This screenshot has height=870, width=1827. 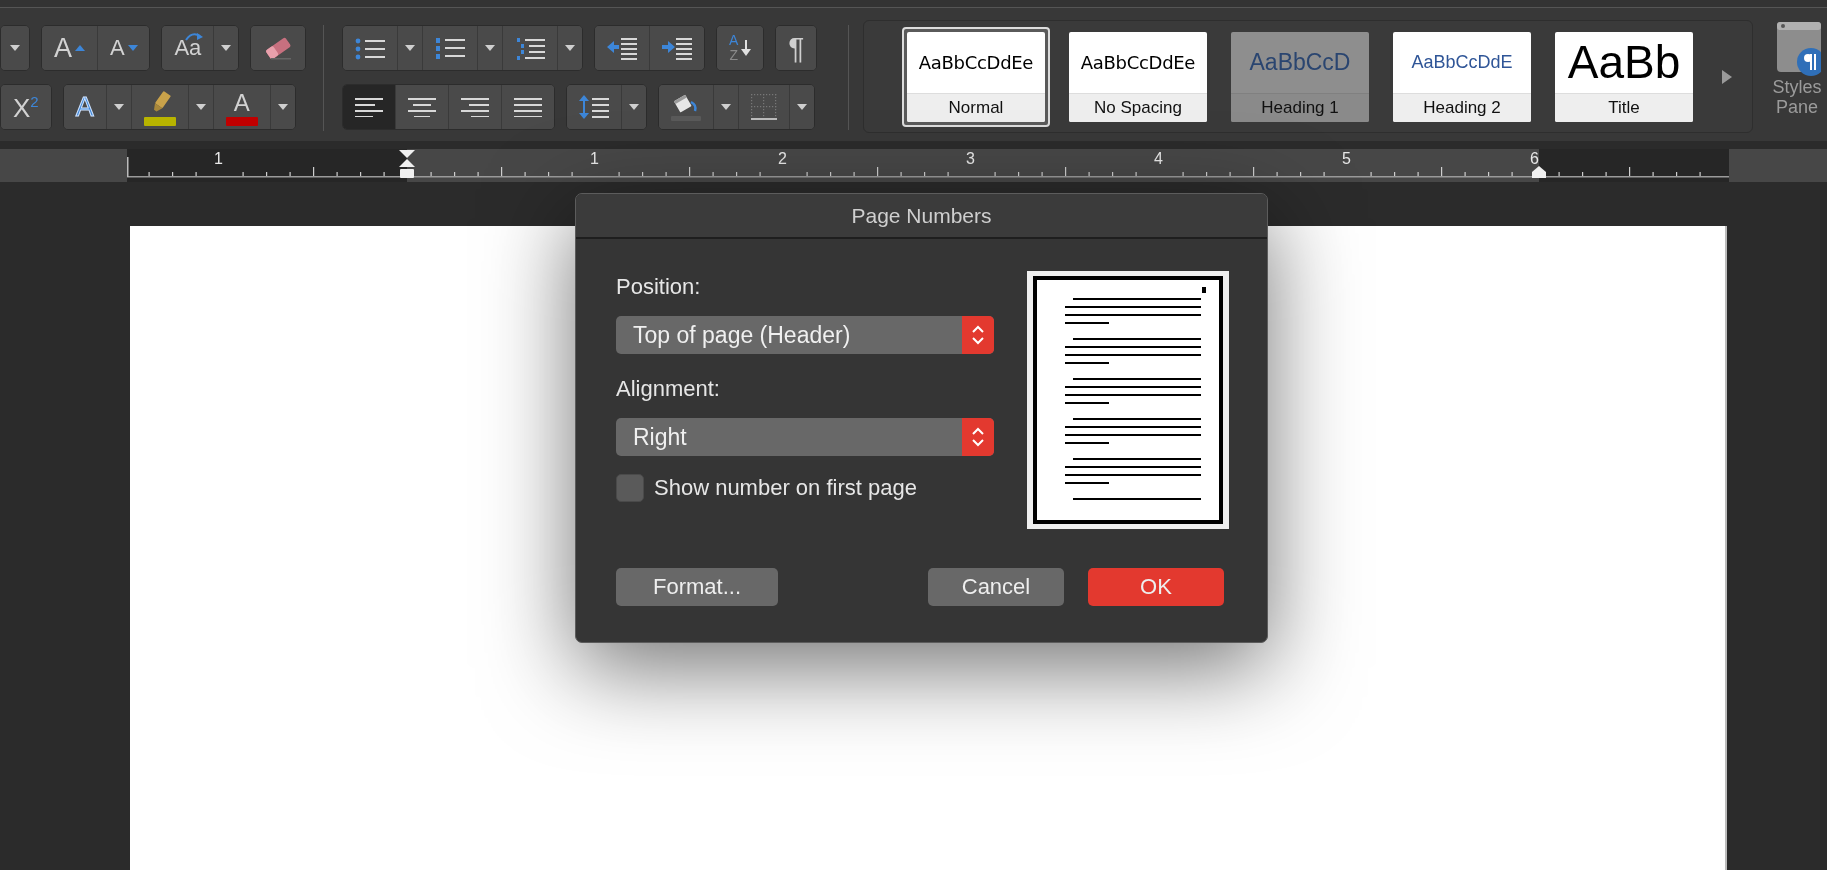 What do you see at coordinates (1797, 69) in the screenshot?
I see `styles-pane-button: Styles Pane` at bounding box center [1797, 69].